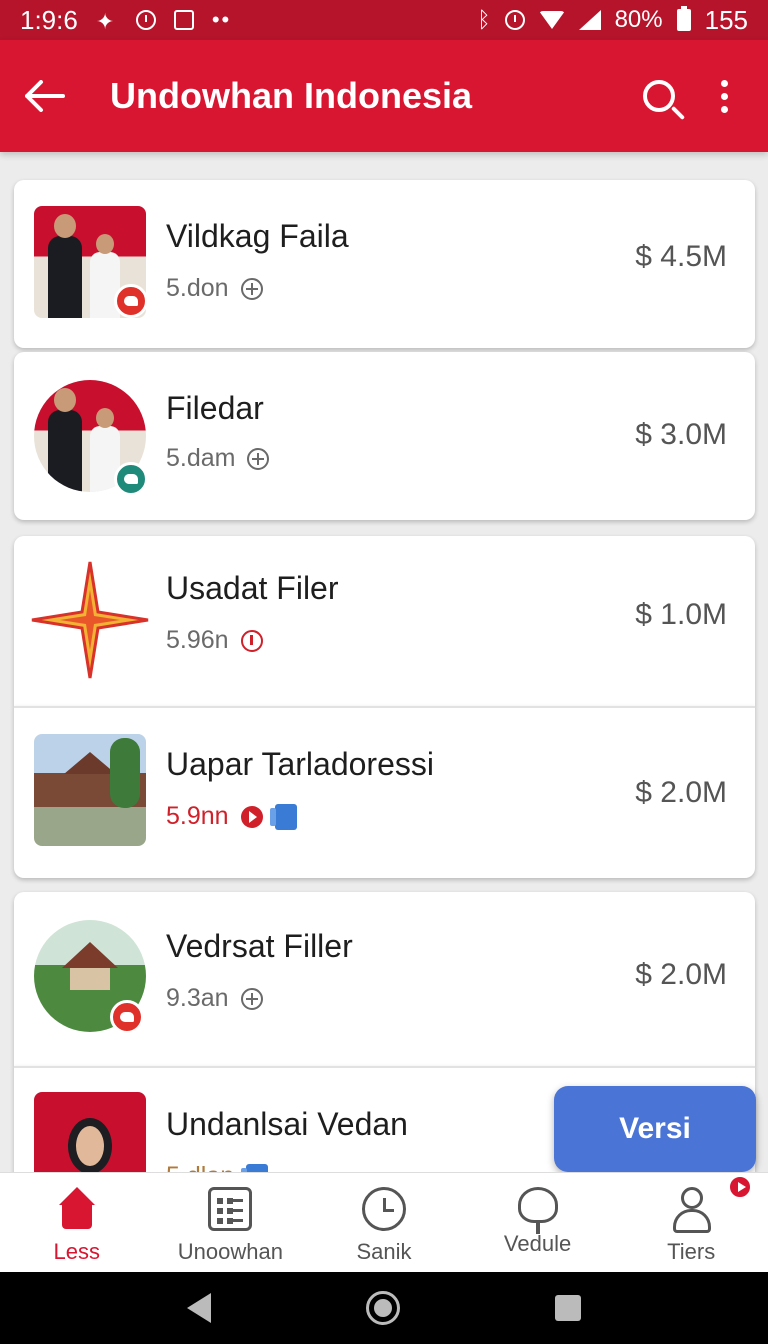 Image resolution: width=768 pixels, height=1344 pixels. Describe the element at coordinates (537, 1210) in the screenshot. I see `tree-icon` at that location.